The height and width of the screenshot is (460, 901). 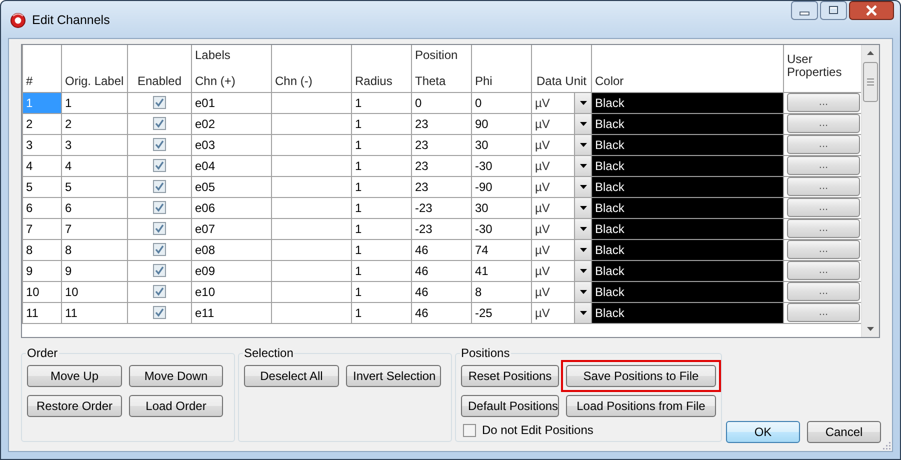 What do you see at coordinates (42, 123) in the screenshot?
I see `row-number-cell: 2` at bounding box center [42, 123].